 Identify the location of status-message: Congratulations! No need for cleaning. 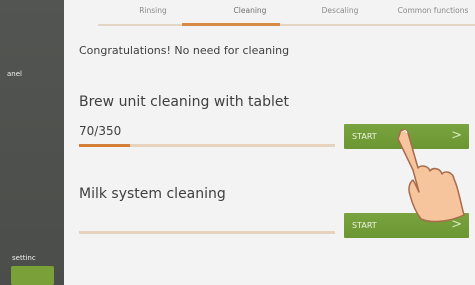
(184, 50).